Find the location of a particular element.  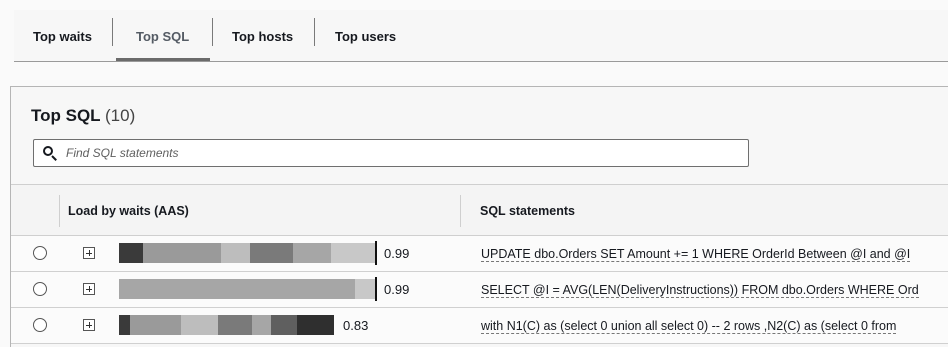

column-header-sql: SQL statements is located at coordinates (527, 211).